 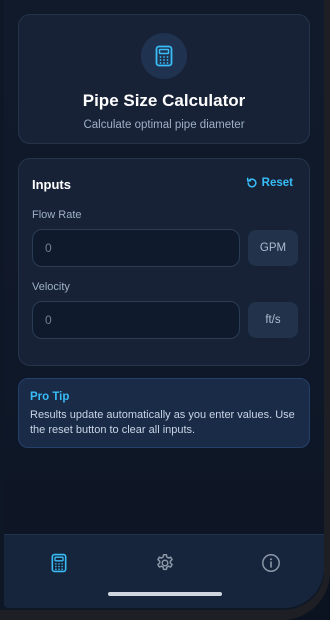 I want to click on velocity-input, so click(x=136, y=320).